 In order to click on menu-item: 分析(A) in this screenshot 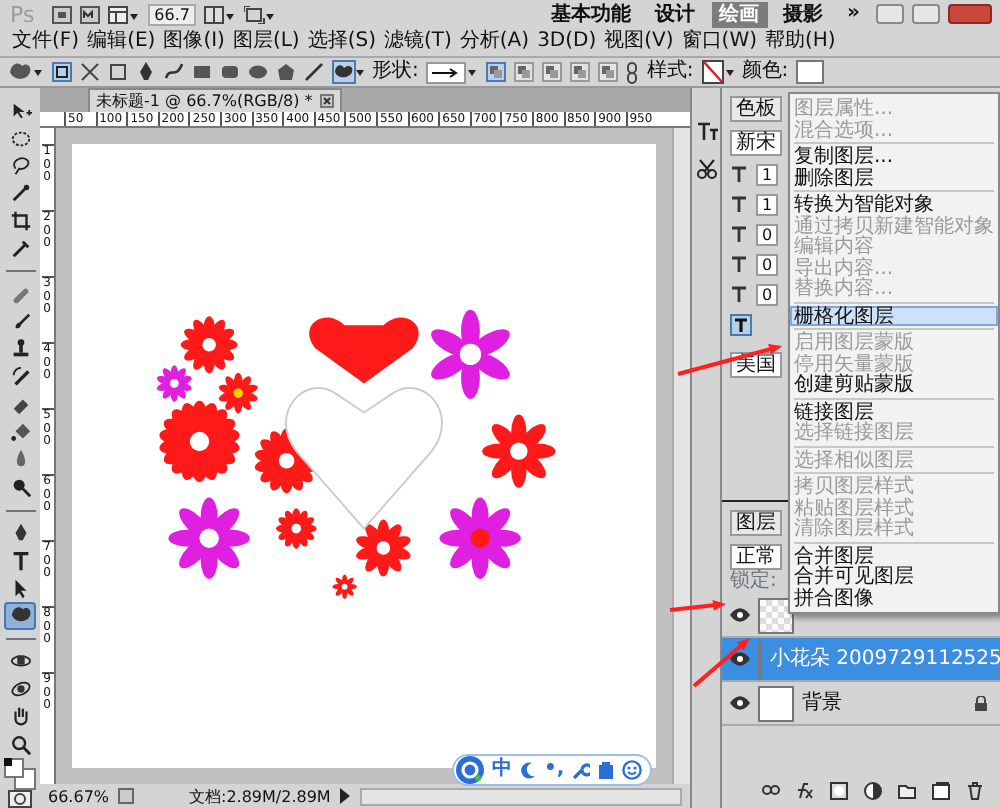, I will do `click(494, 42)`.